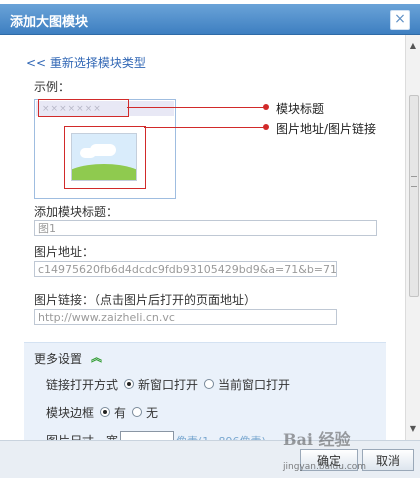 This screenshot has width=420, height=478. Describe the element at coordinates (400, 20) in the screenshot. I see `close-icon: ×` at that location.